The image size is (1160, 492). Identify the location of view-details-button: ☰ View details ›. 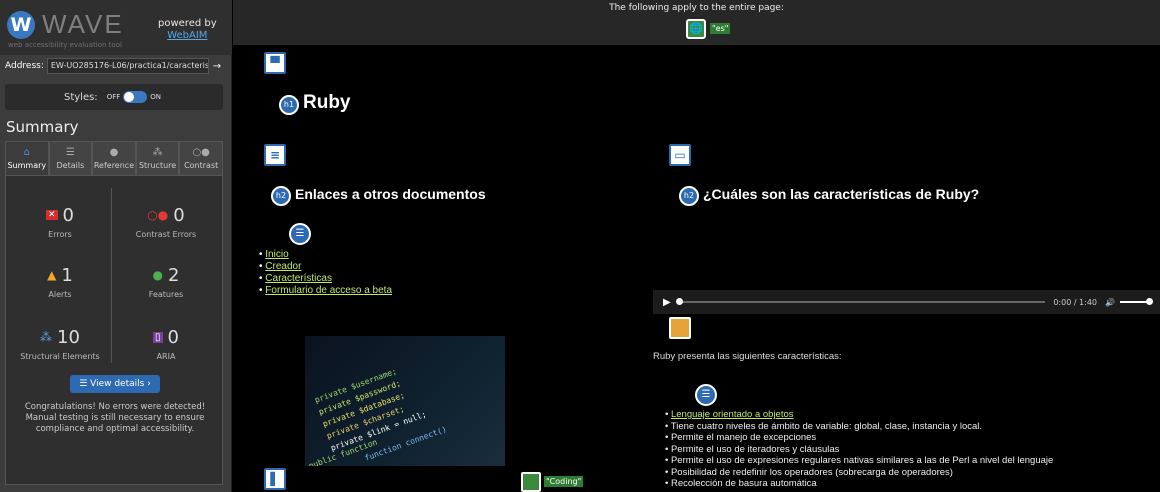
(115, 384).